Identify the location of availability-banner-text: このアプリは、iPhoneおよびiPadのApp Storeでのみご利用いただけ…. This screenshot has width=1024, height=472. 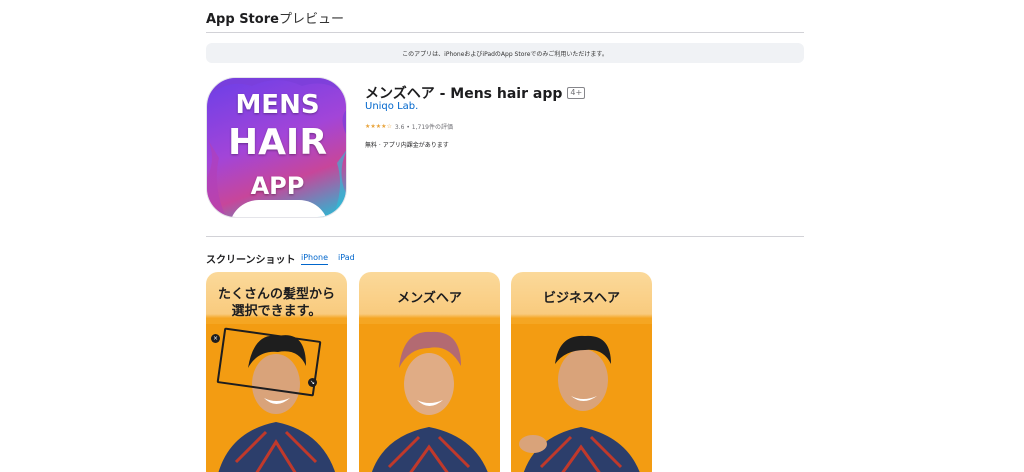
(505, 54).